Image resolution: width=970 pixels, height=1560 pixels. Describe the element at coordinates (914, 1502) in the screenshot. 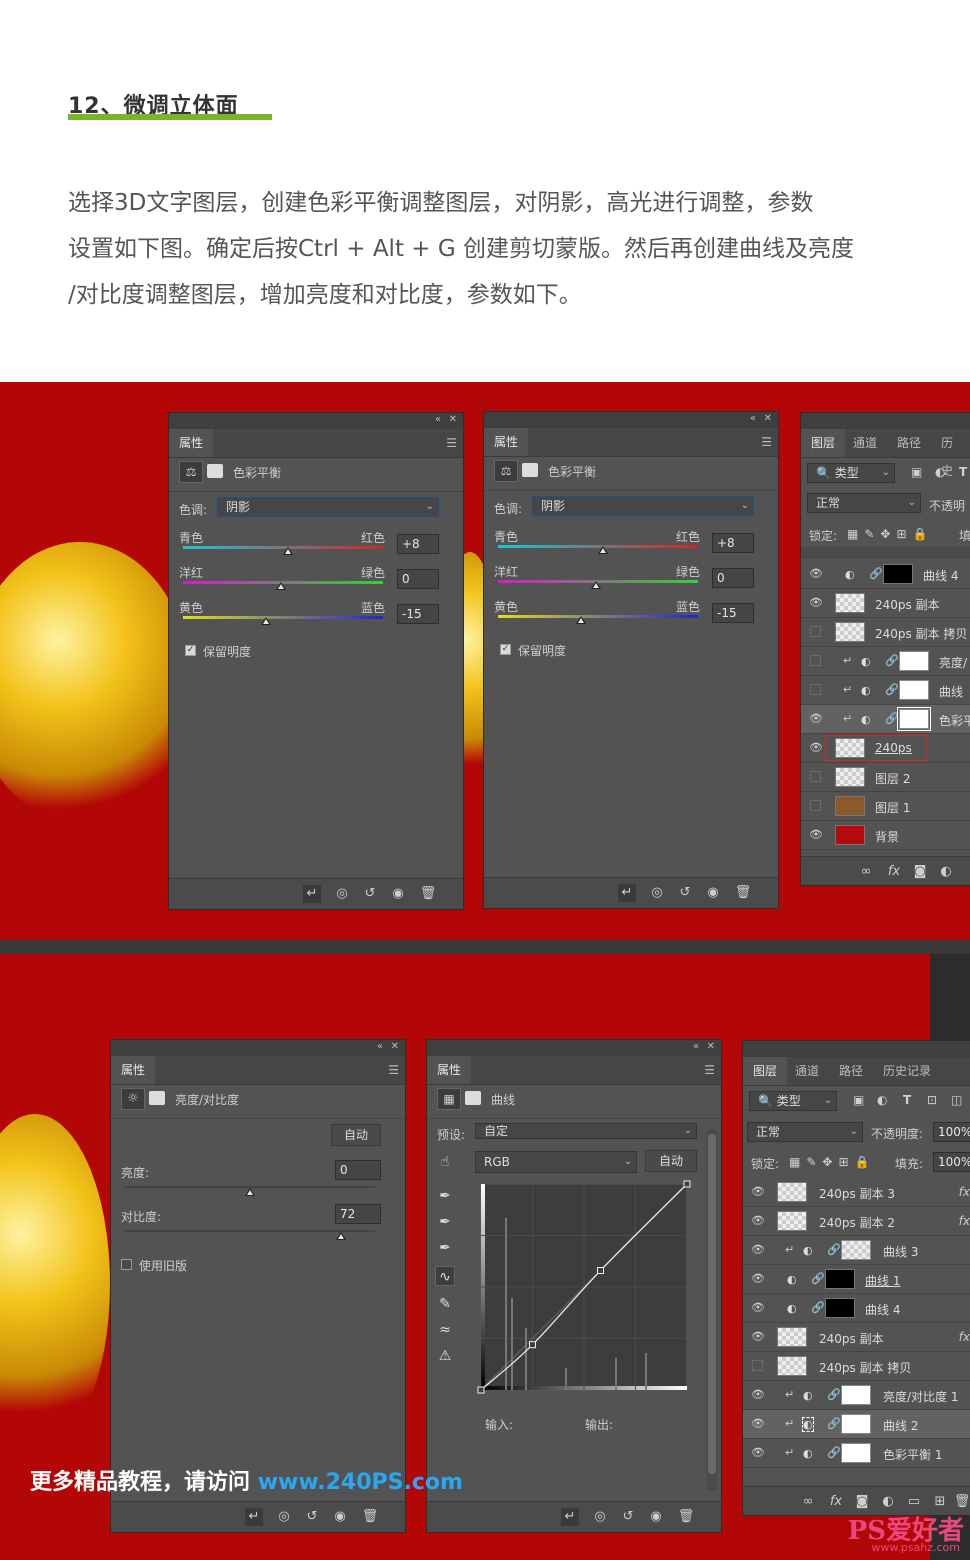

I see `folder-icon: ▭` at that location.